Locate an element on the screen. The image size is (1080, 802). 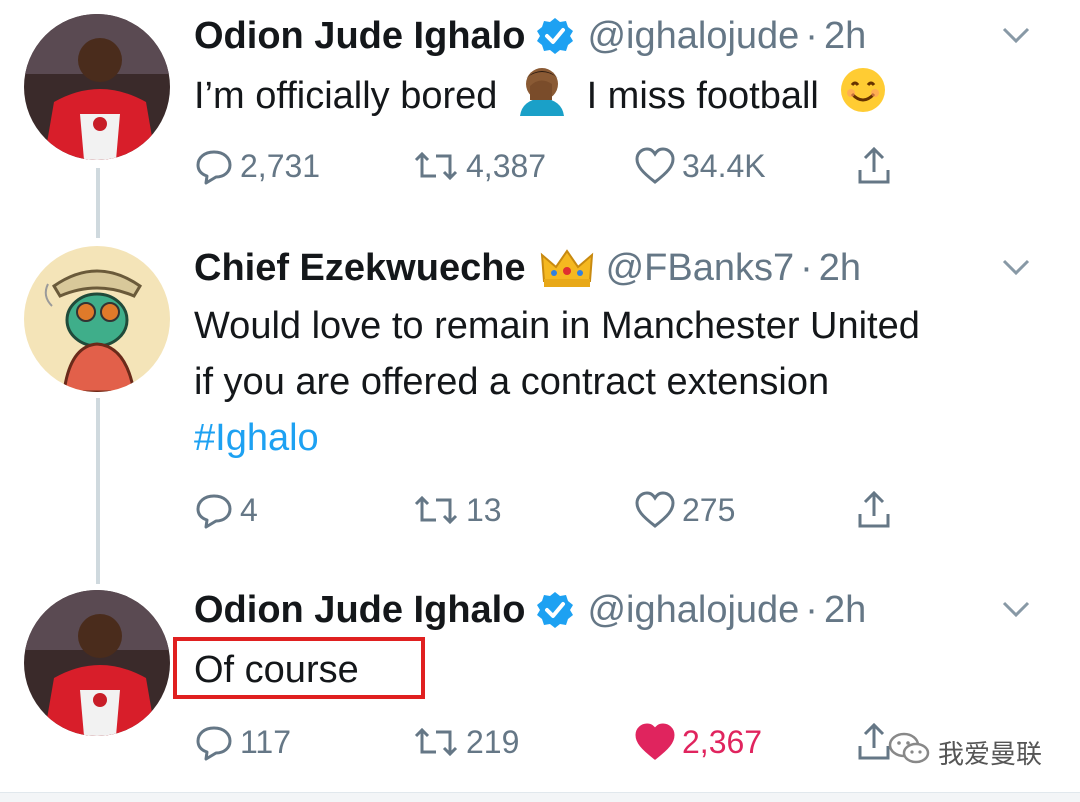
watermark: 我爱曼联 is located at coordinates (965, 752).